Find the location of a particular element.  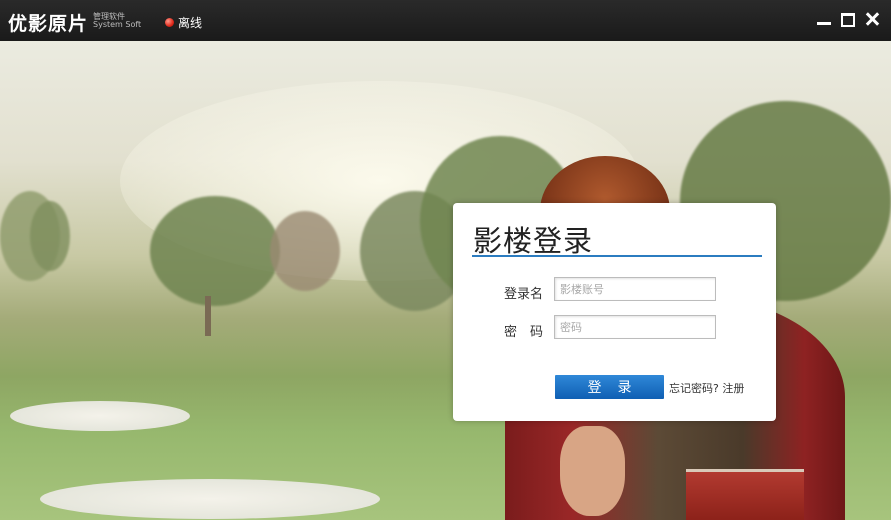

title-divider is located at coordinates (617, 256).